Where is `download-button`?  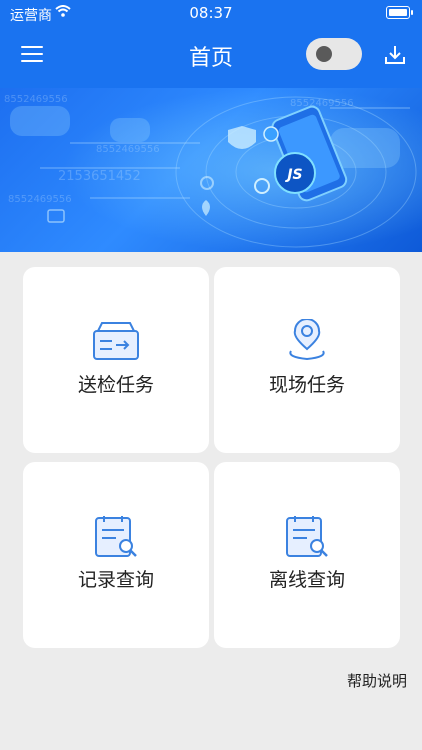 download-button is located at coordinates (395, 55).